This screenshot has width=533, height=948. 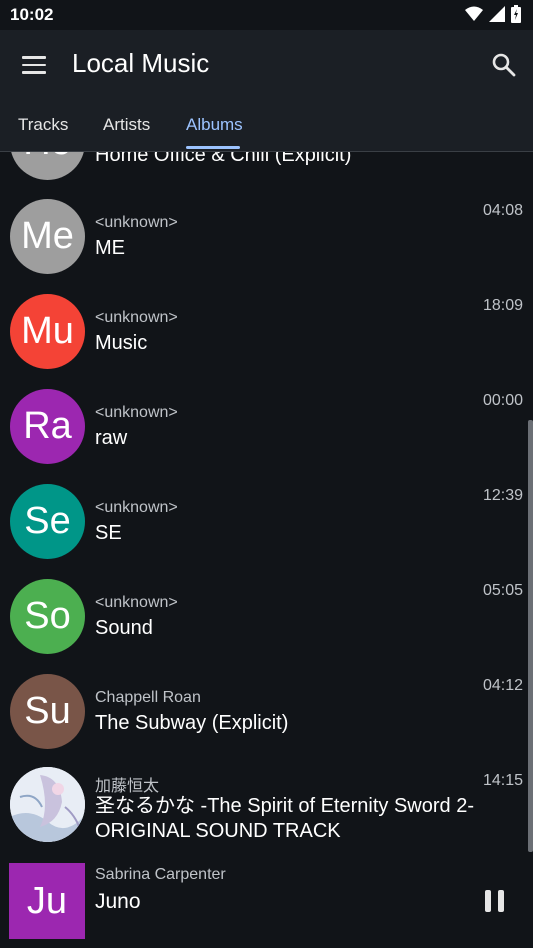 I want to click on status-icons, so click(x=493, y=14).